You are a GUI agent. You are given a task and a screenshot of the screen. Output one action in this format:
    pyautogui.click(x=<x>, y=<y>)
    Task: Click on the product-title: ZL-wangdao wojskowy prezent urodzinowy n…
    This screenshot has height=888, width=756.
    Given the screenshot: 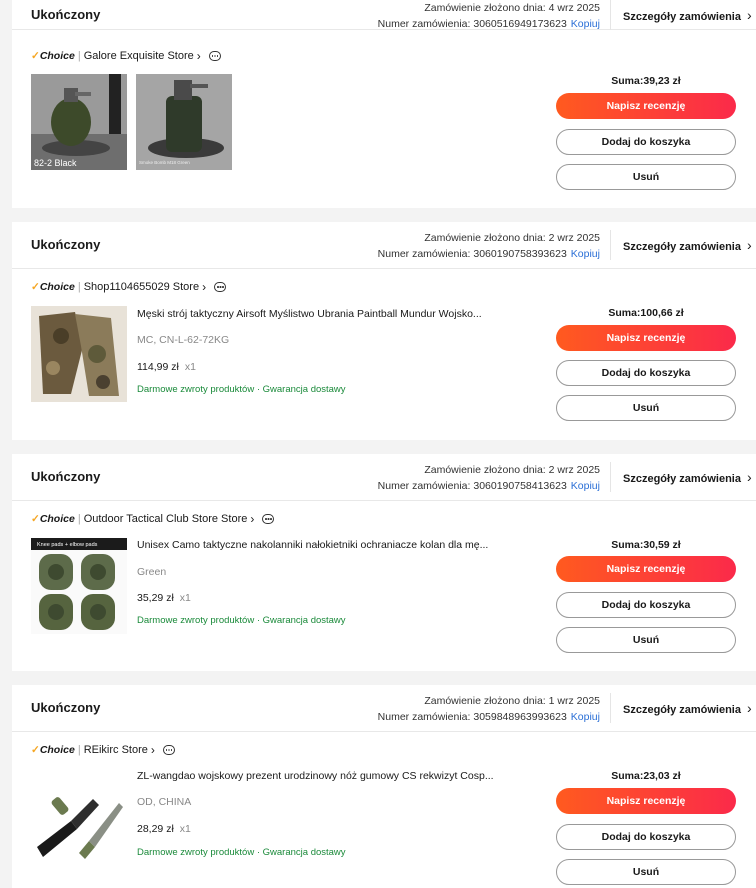 What is the action you would take?
    pyautogui.click(x=327, y=776)
    